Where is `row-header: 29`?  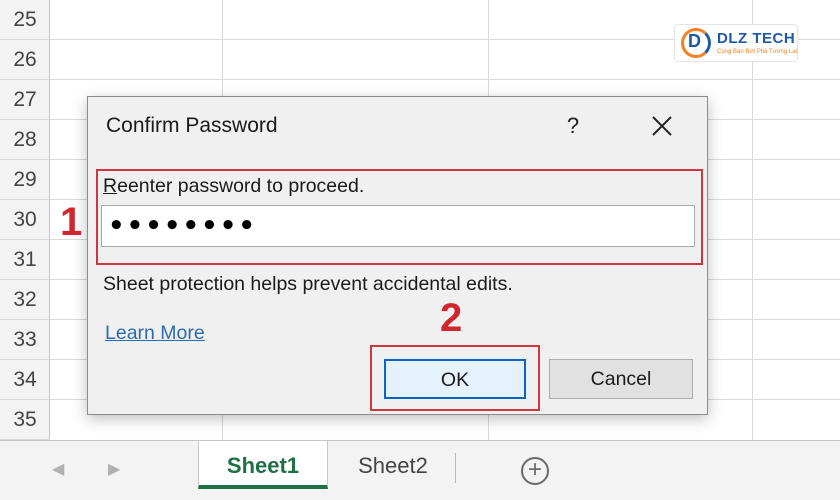 row-header: 29 is located at coordinates (25, 180).